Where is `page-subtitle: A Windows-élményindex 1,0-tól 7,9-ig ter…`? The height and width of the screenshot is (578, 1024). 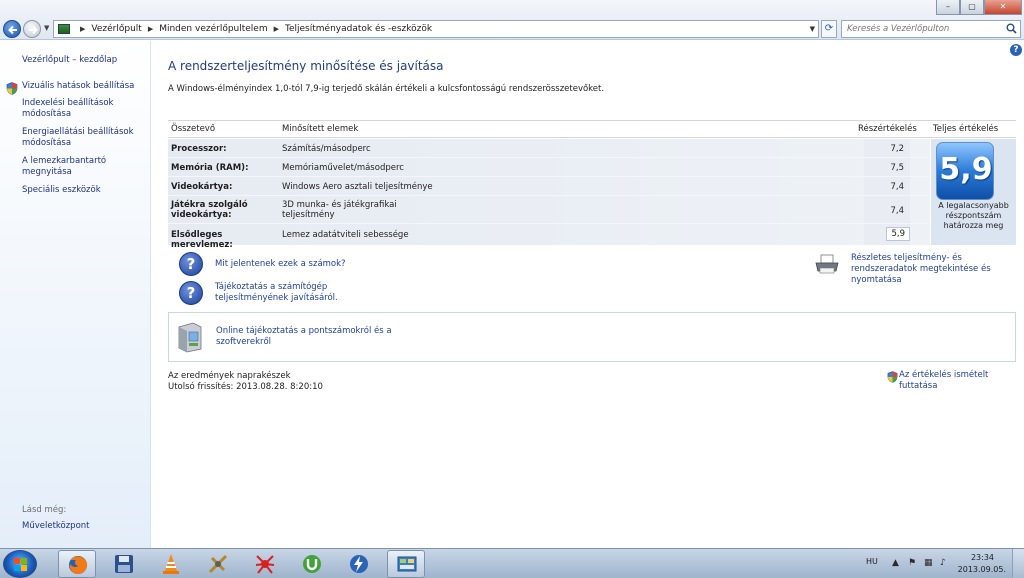
page-subtitle: A Windows-élményindex 1,0-tól 7,9-ig ter… is located at coordinates (386, 89).